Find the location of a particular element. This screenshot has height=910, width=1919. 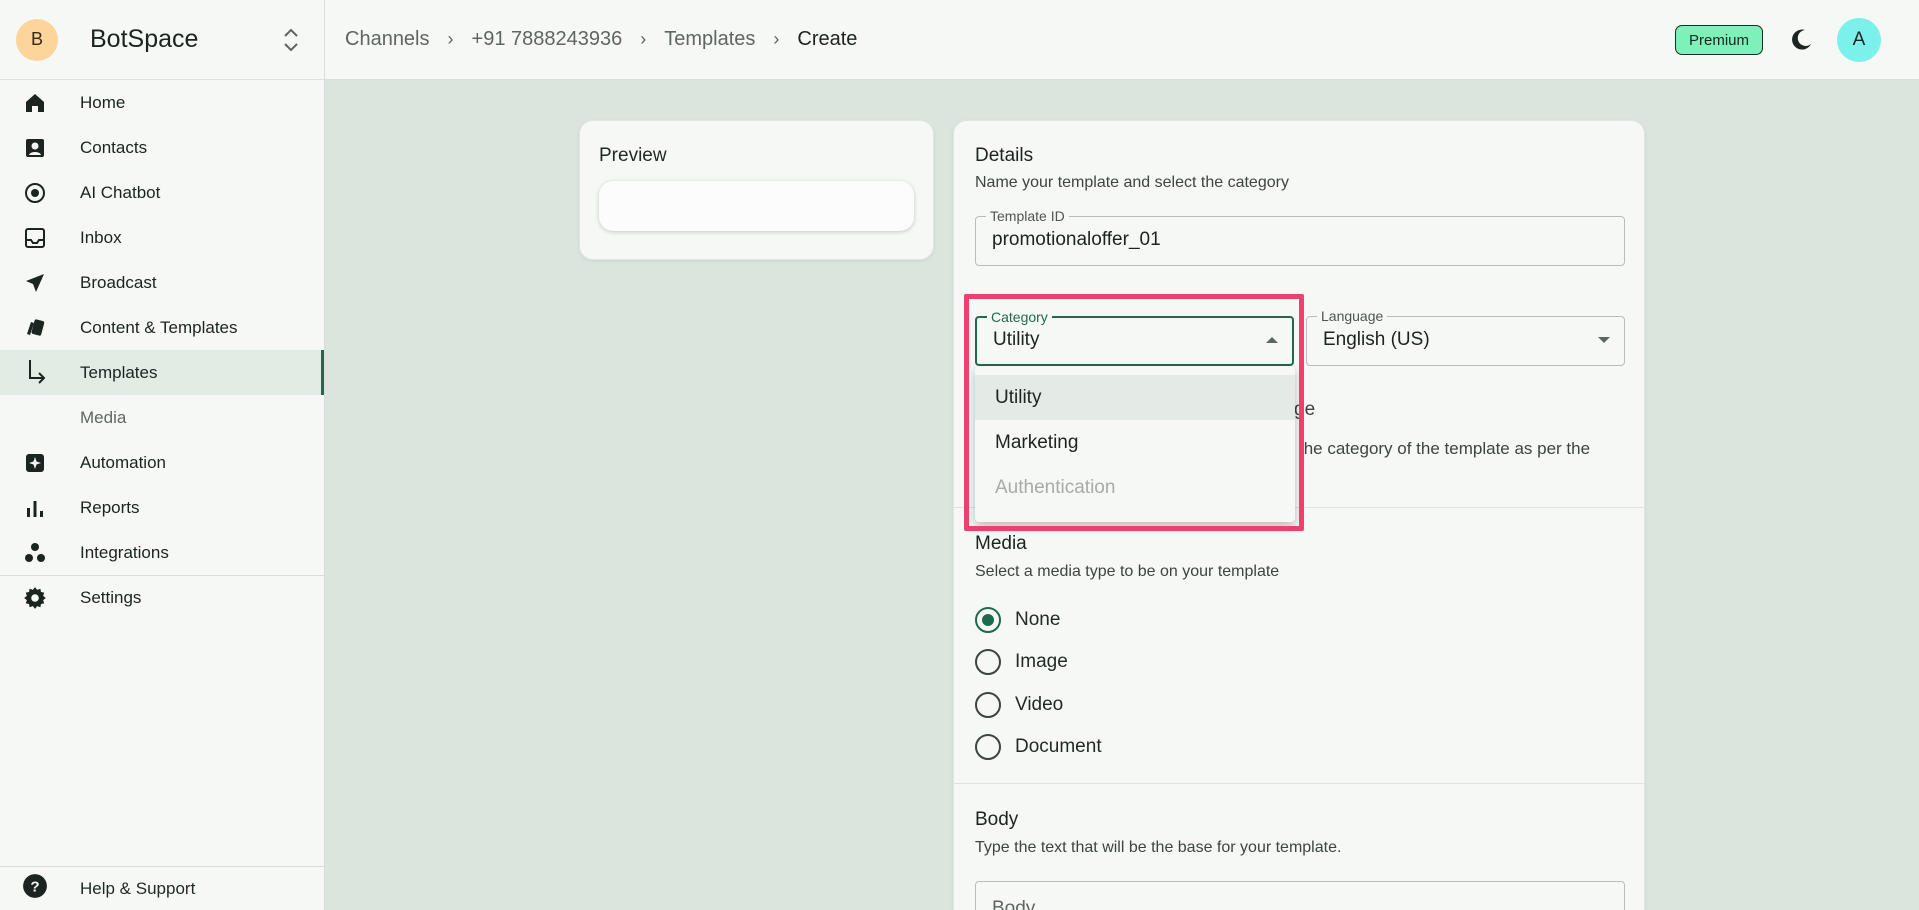

media-option-label: Image is located at coordinates (1041, 661).